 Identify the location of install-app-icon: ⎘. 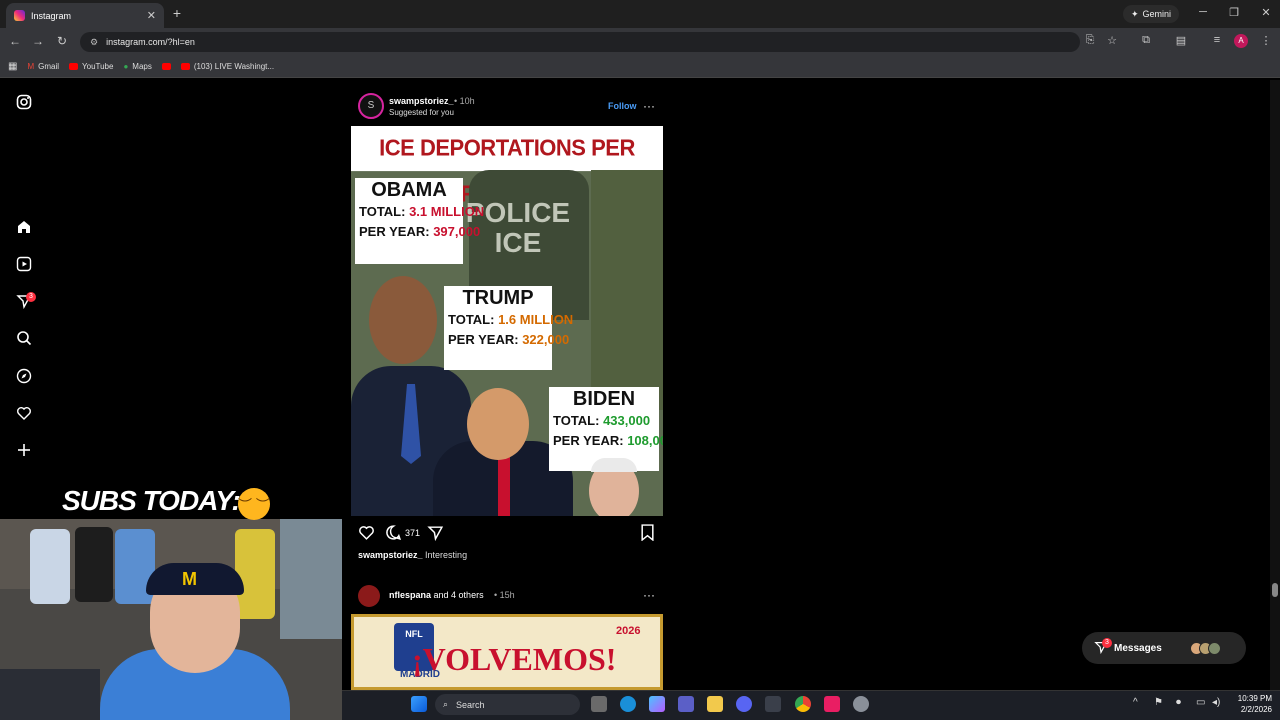
(1090, 40).